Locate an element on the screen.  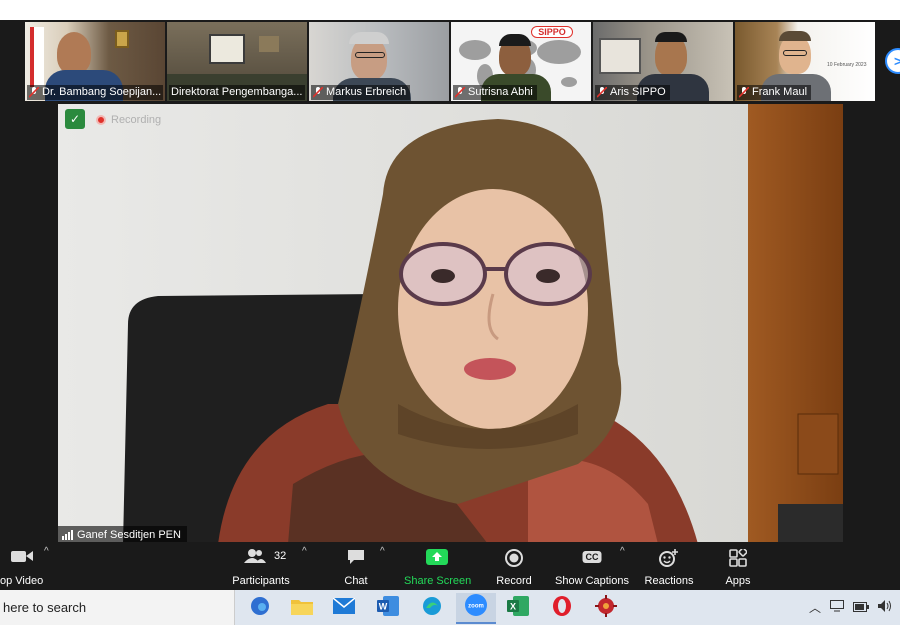
sippo-logo: SIPPO is located at coordinates (552, 32).